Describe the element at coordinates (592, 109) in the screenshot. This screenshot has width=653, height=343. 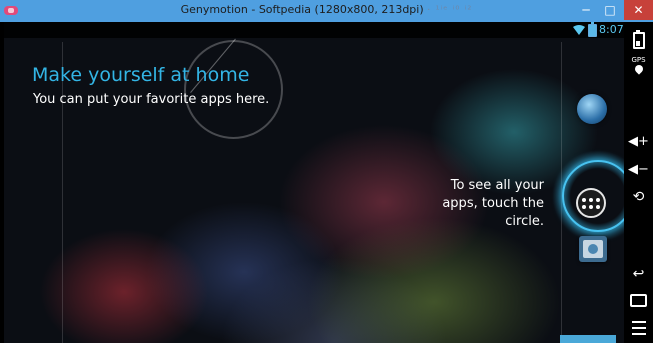
I see `browser-icon` at that location.